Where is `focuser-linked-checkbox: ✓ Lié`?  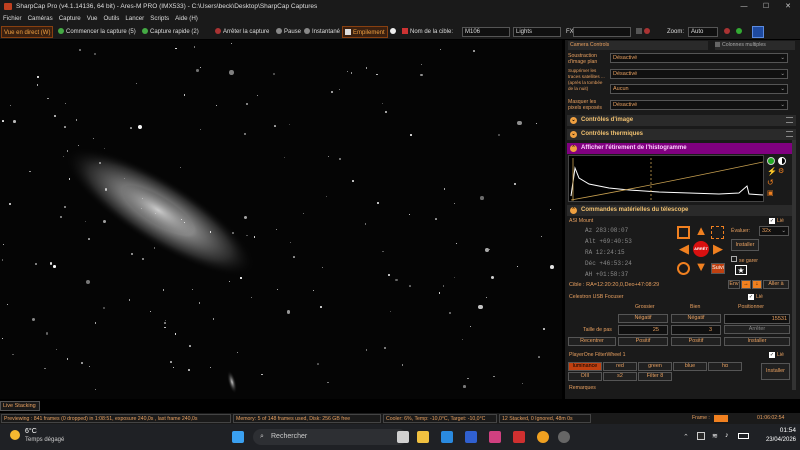
focuser-linked-checkbox: ✓ Lié is located at coordinates (755, 297).